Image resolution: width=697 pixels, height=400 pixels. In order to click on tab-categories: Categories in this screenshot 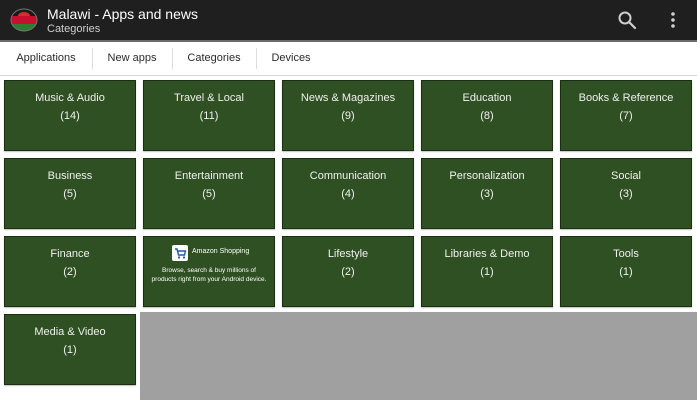, I will do `click(214, 58)`.